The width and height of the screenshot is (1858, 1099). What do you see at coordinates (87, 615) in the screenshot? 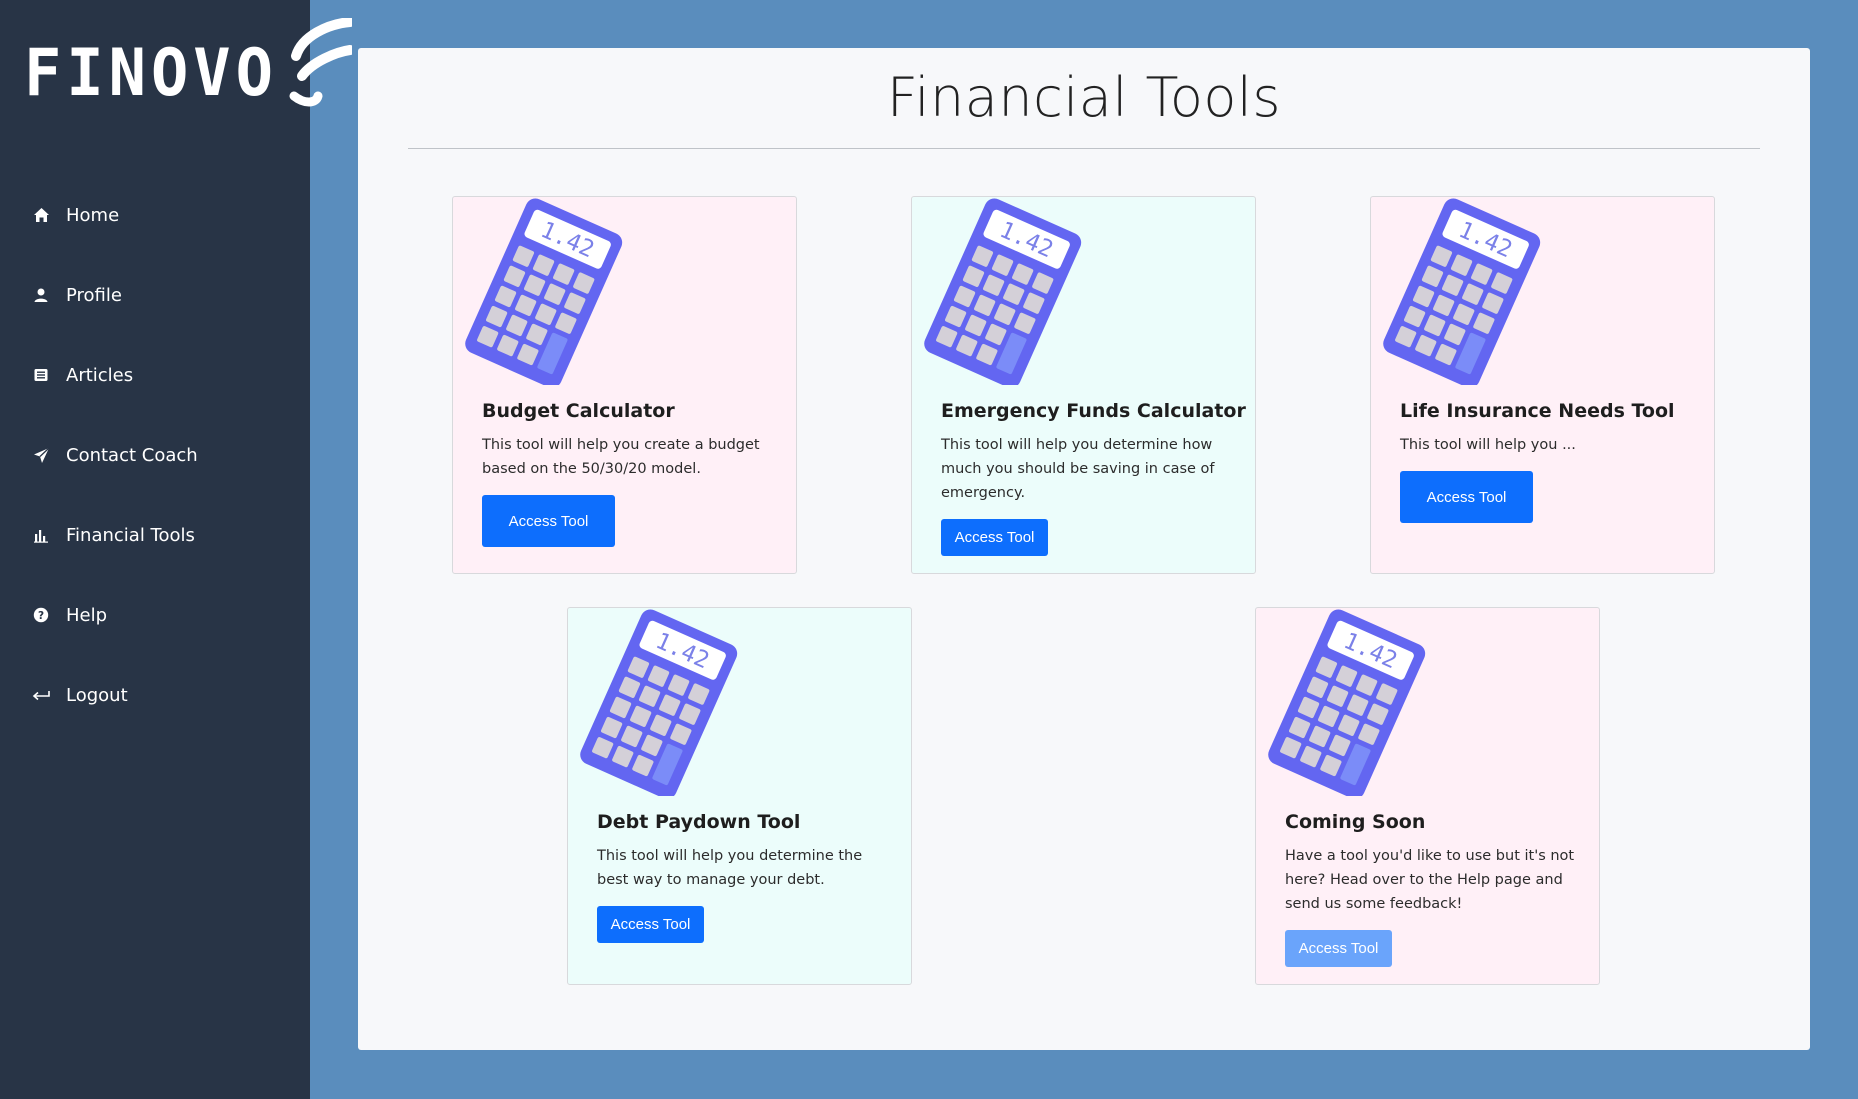
I see `sidebar-item-label: Help` at bounding box center [87, 615].